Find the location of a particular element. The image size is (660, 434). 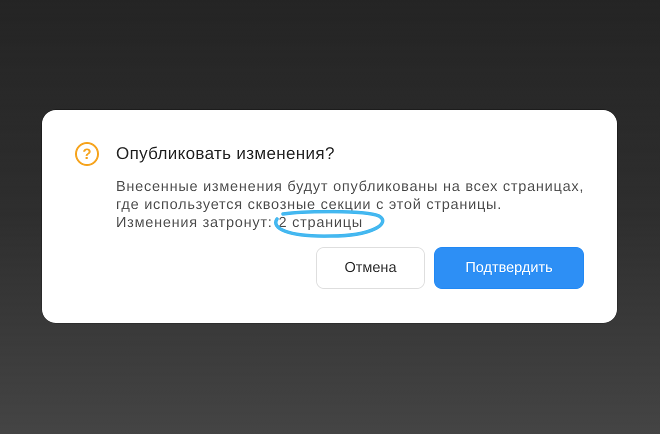

dialog-title: Опубликовать изменения? is located at coordinates (225, 154).